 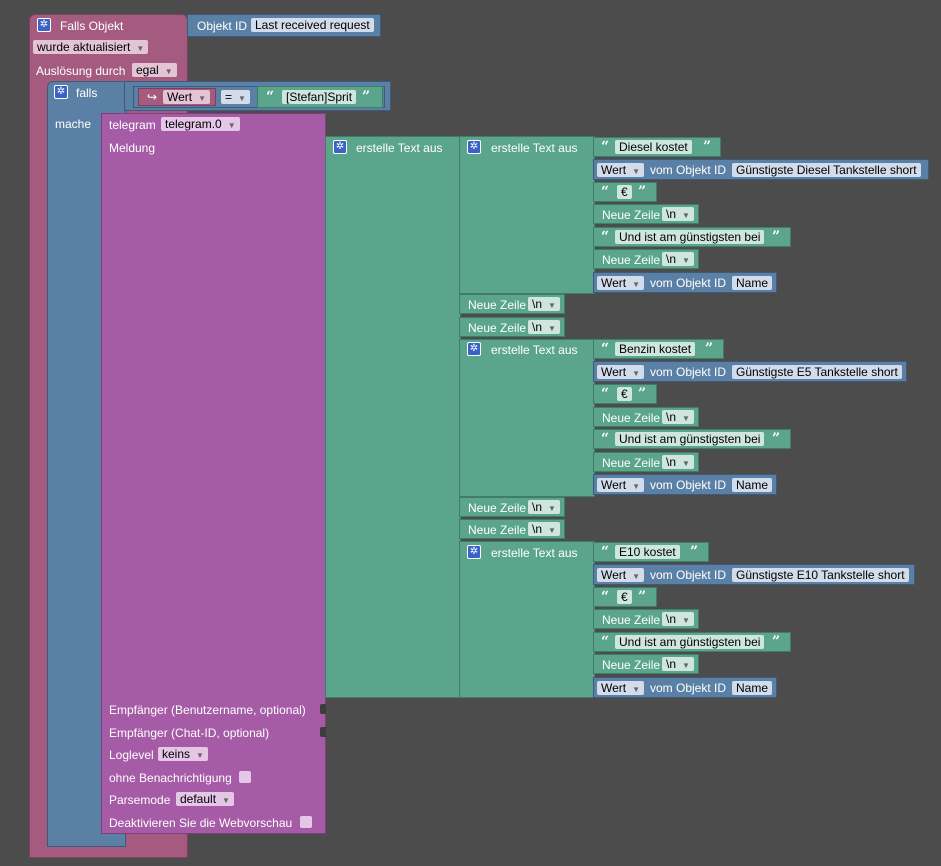 I want to click on benzin-kostet-field: Benzin kostet, so click(x=655, y=349).